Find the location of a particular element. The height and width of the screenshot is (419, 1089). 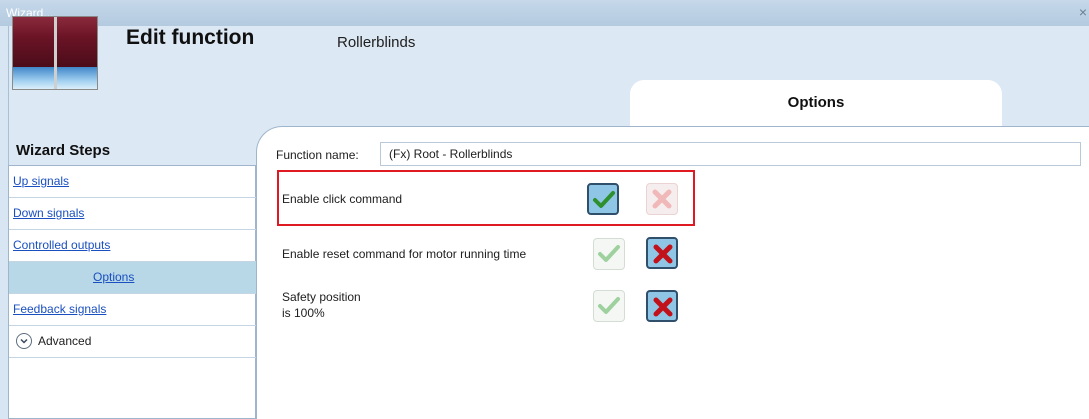

advanced-expander: Advanced is located at coordinates (133, 342).